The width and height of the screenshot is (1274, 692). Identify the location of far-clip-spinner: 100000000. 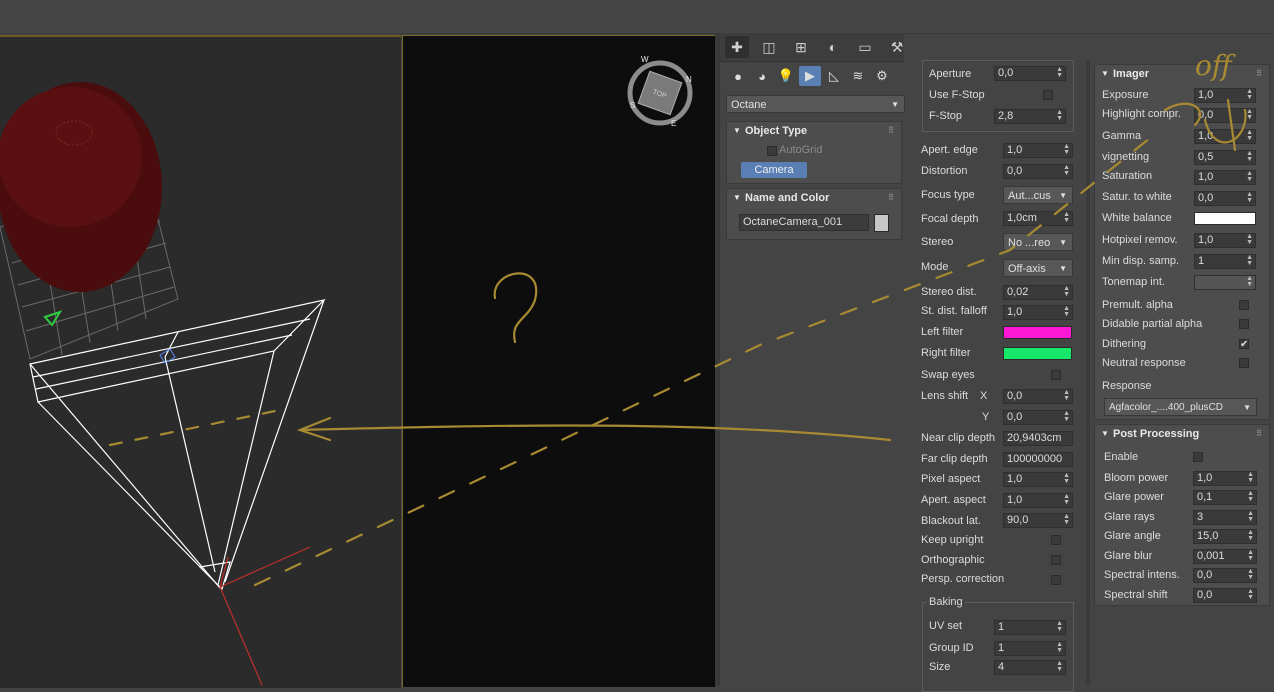
(1038, 459).